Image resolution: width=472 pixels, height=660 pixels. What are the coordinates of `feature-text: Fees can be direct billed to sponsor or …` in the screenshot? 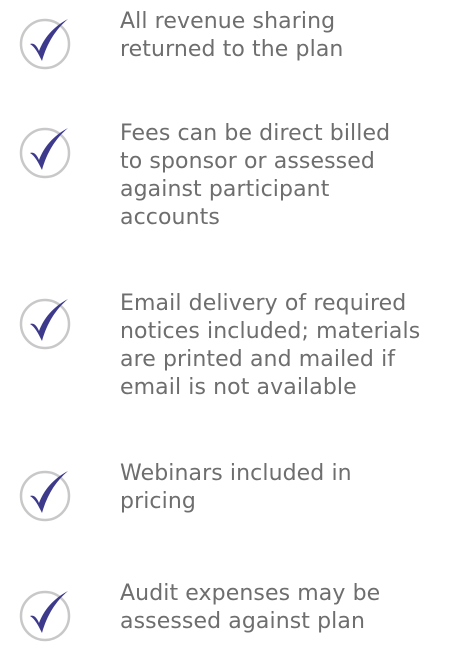 It's located at (255, 175).